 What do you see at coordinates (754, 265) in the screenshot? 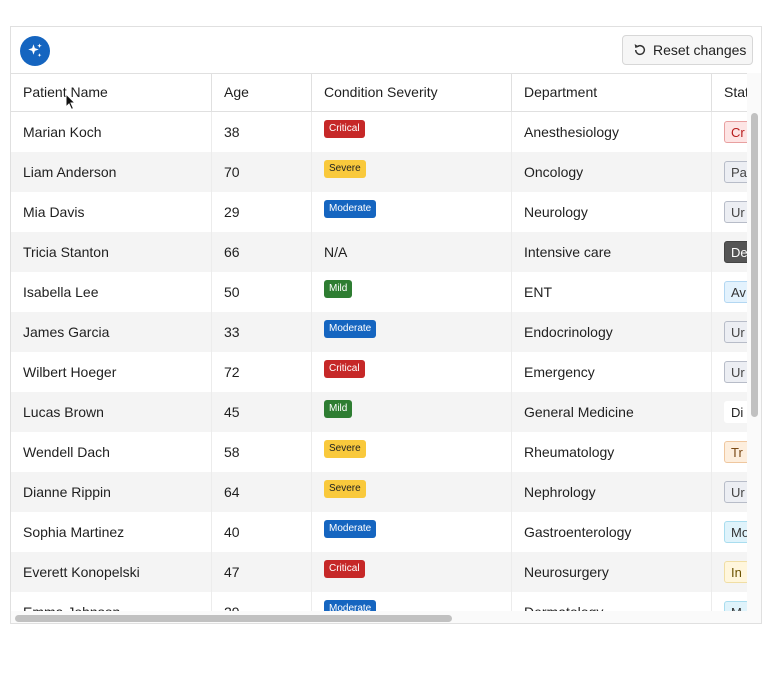
I see `vertical-scrollbar-thumb` at bounding box center [754, 265].